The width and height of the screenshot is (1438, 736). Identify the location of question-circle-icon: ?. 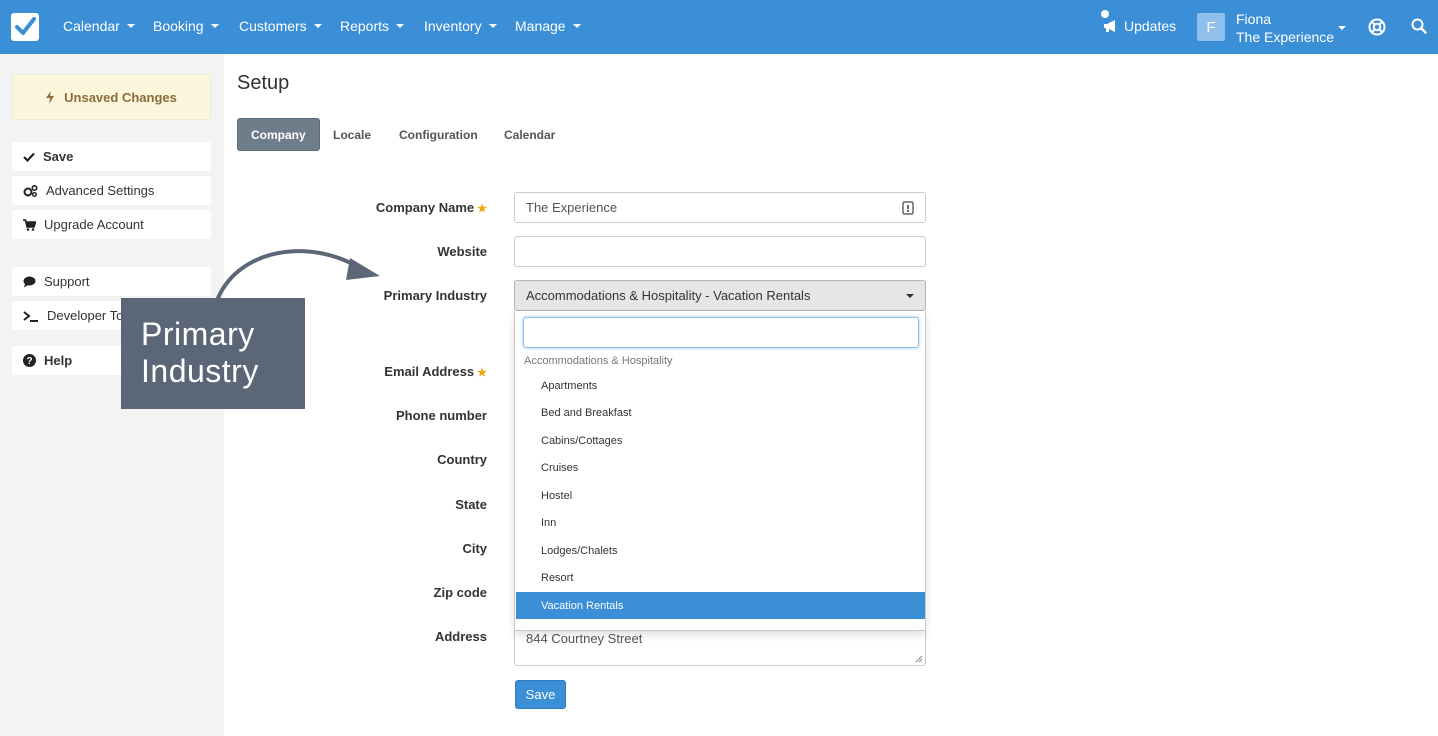
(29, 360).